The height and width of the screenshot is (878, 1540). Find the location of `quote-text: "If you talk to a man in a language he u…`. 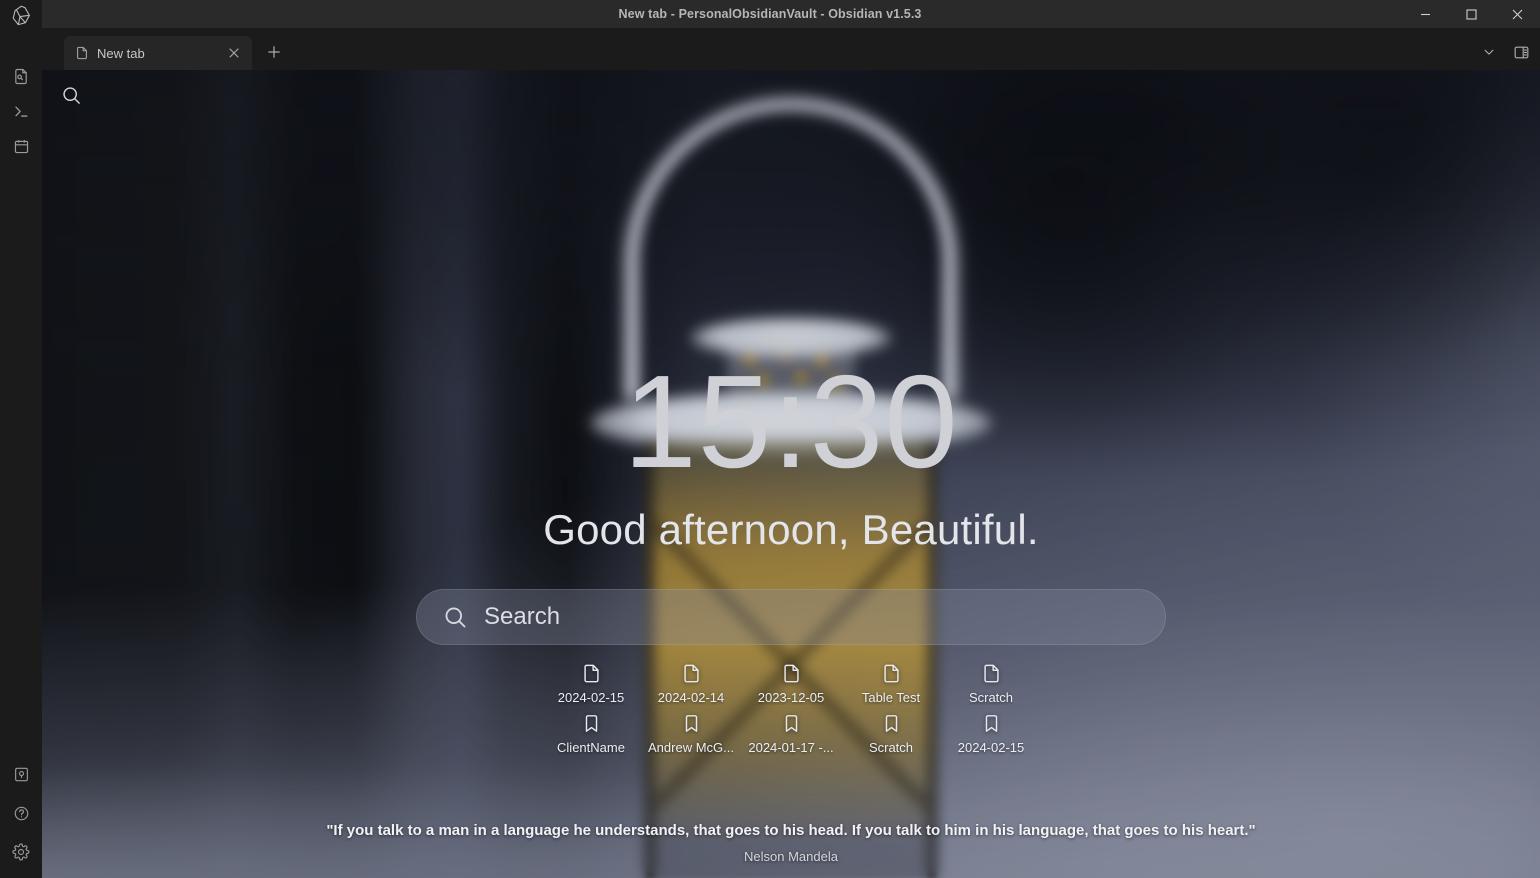

quote-text: "If you talk to a man in a language he u… is located at coordinates (791, 830).